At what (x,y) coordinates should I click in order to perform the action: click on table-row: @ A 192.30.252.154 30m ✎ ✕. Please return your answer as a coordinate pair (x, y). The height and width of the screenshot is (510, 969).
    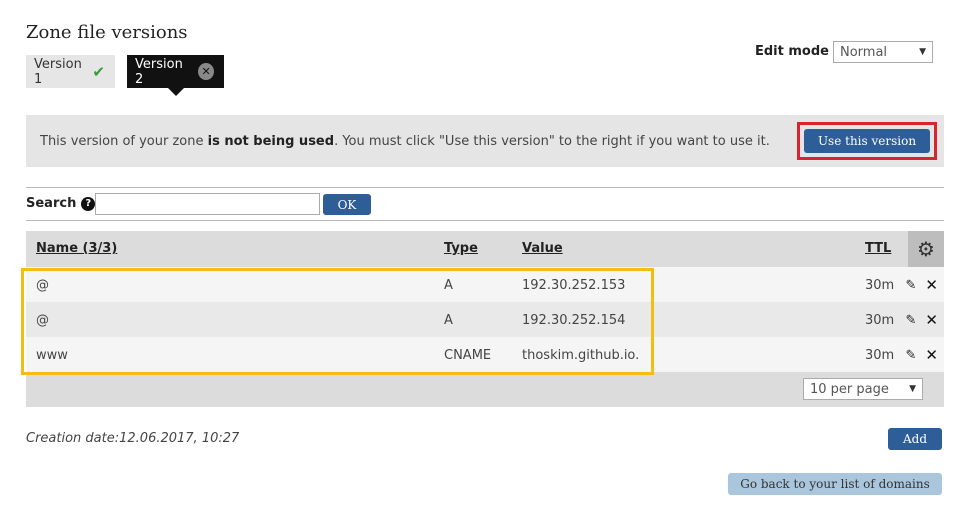
    Looking at the image, I should click on (485, 319).